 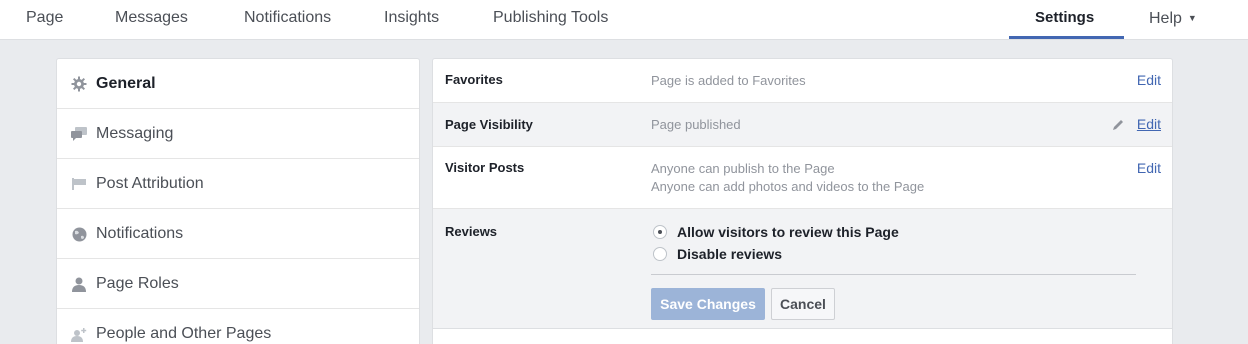 I want to click on visitor-posts-edit-link: Edit, so click(x=1149, y=168).